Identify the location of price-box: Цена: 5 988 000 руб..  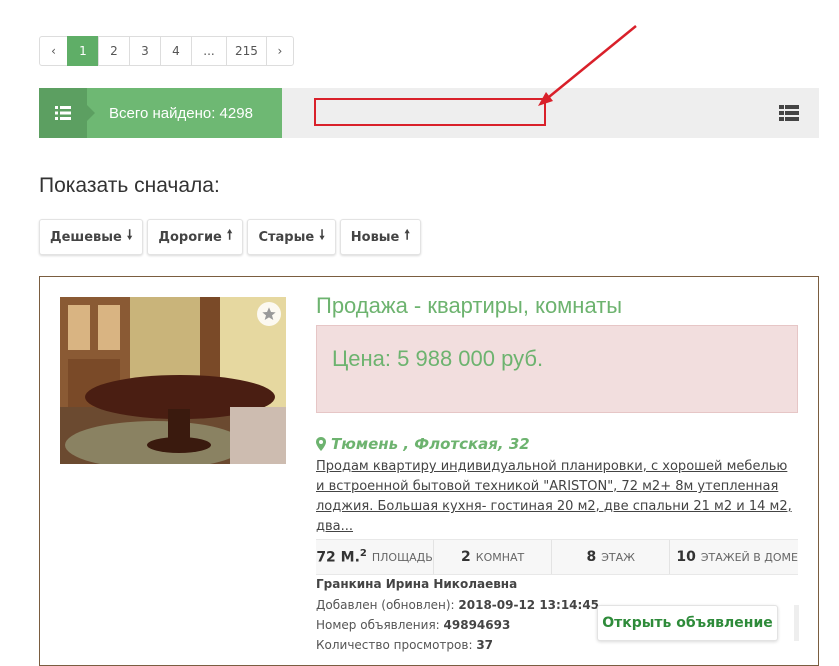
(557, 369).